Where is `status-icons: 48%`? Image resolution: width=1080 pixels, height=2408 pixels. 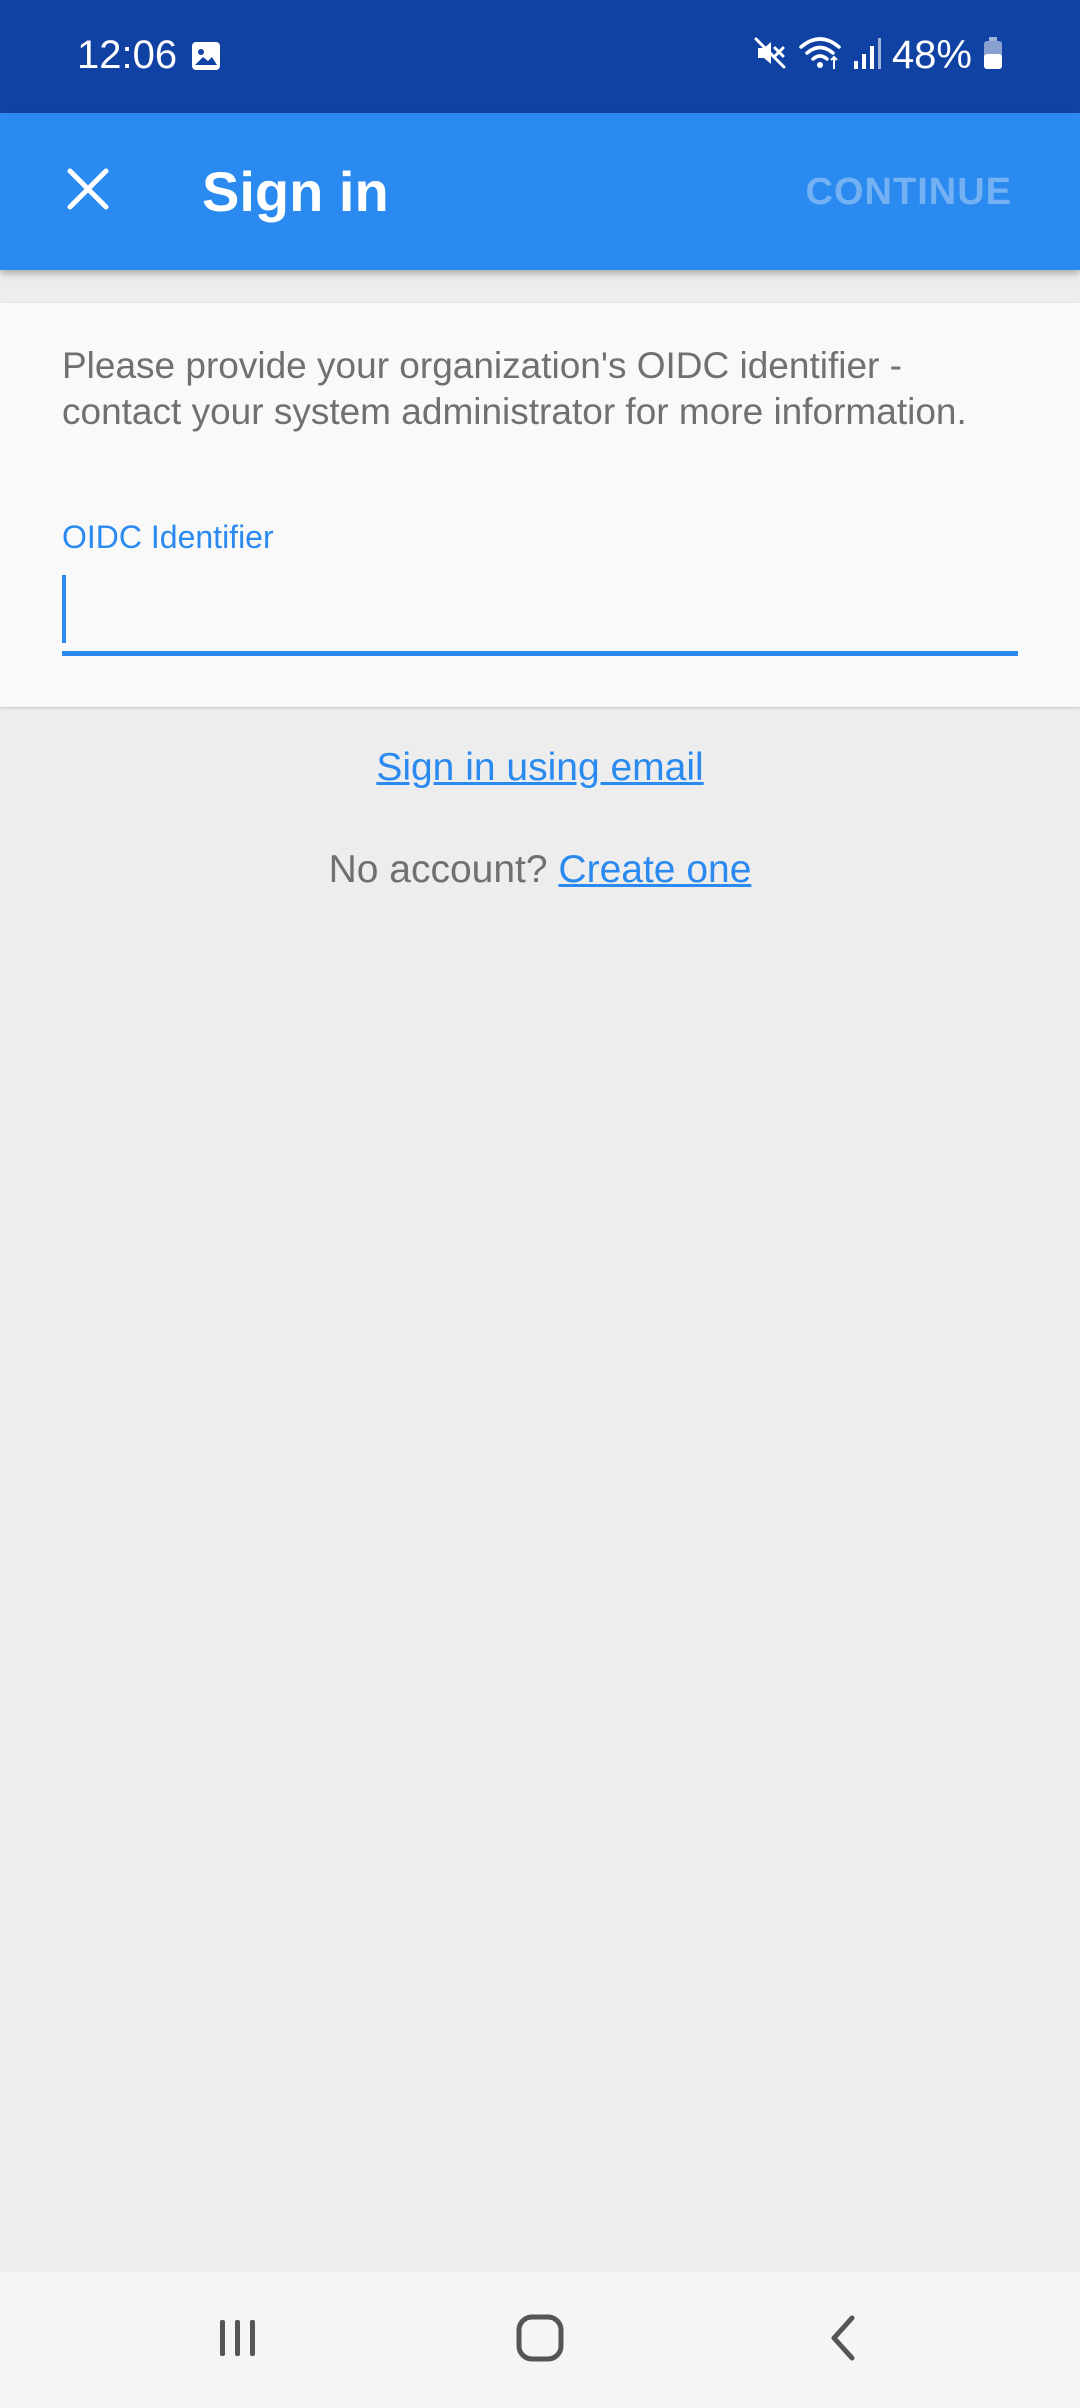 status-icons: 48% is located at coordinates (878, 55).